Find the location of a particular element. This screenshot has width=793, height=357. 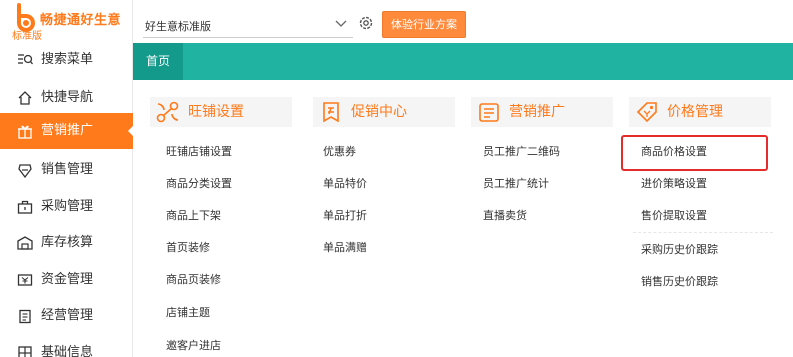

sidebar-item-label: 销售管理 is located at coordinates (67, 169).